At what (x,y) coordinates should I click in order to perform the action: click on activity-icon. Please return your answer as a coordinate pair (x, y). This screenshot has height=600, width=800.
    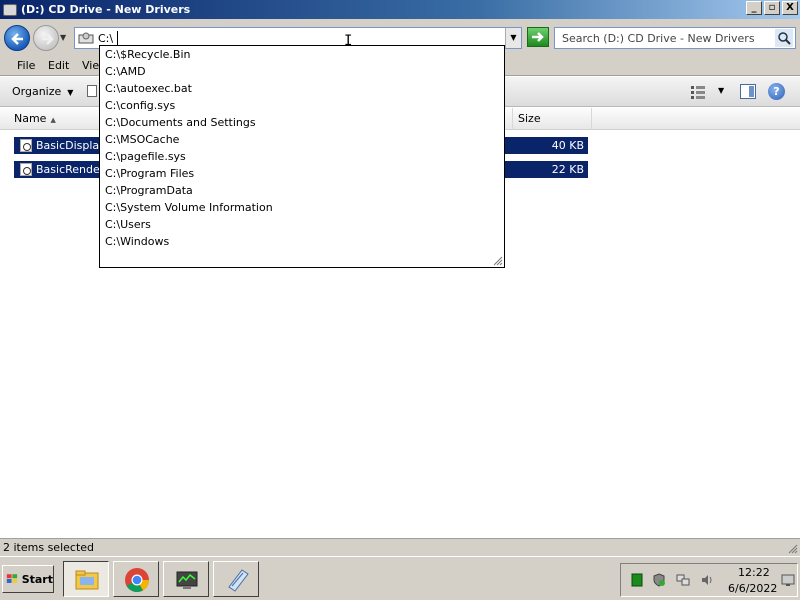
    Looking at the image, I should click on (637, 580).